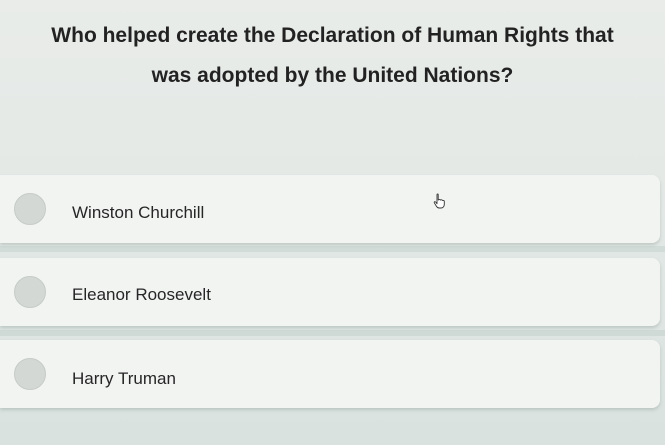 The height and width of the screenshot is (445, 665). What do you see at coordinates (138, 212) in the screenshot?
I see `answer-option-label: Winston Churchill` at bounding box center [138, 212].